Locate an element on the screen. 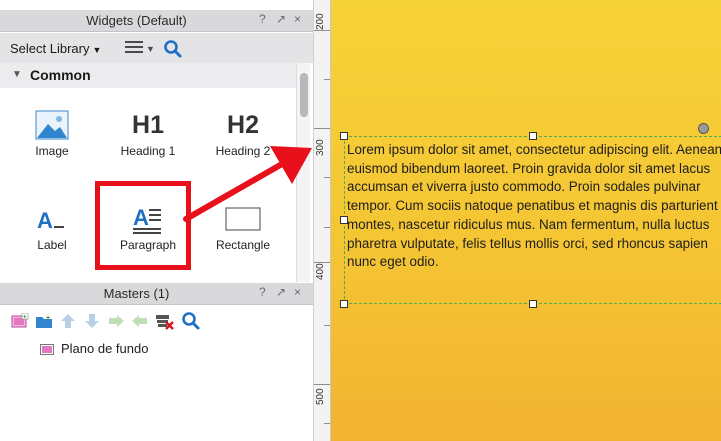 This screenshot has width=721, height=441. add-folder-icon: + is located at coordinates (44, 321).